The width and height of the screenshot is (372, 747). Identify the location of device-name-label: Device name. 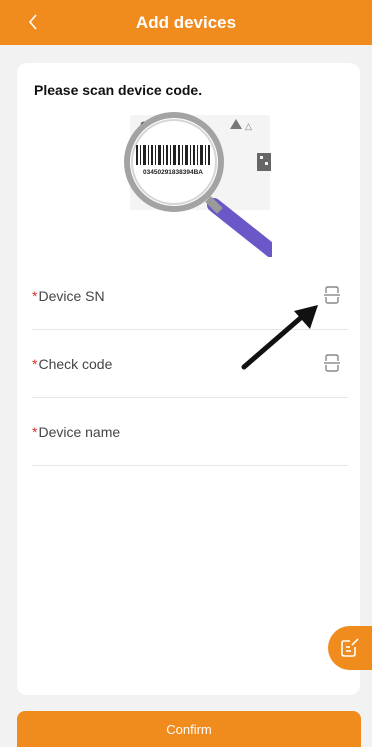
(79, 432).